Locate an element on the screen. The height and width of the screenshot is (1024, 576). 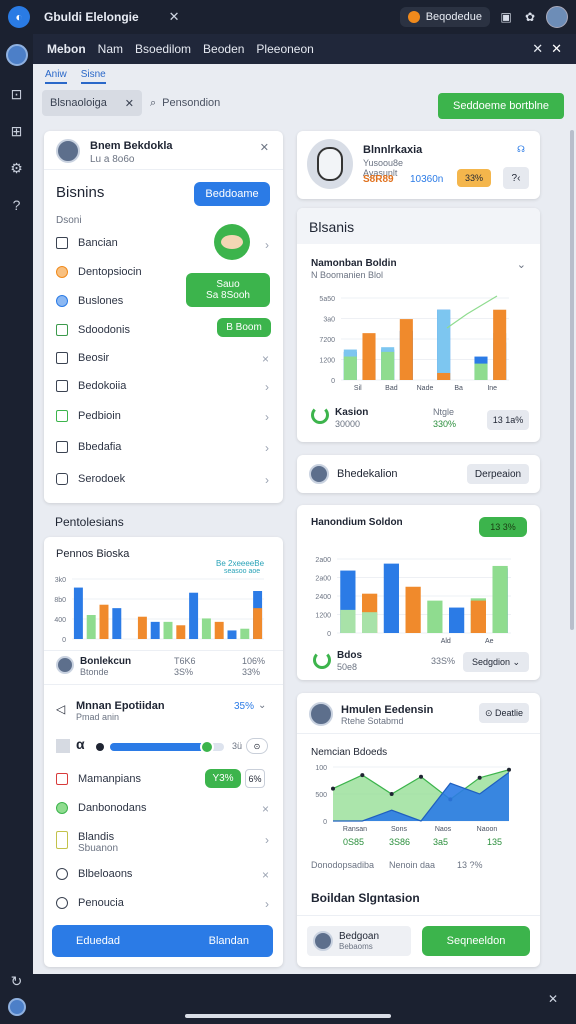
search-label: Pensondion is located at coordinates (191, 103).